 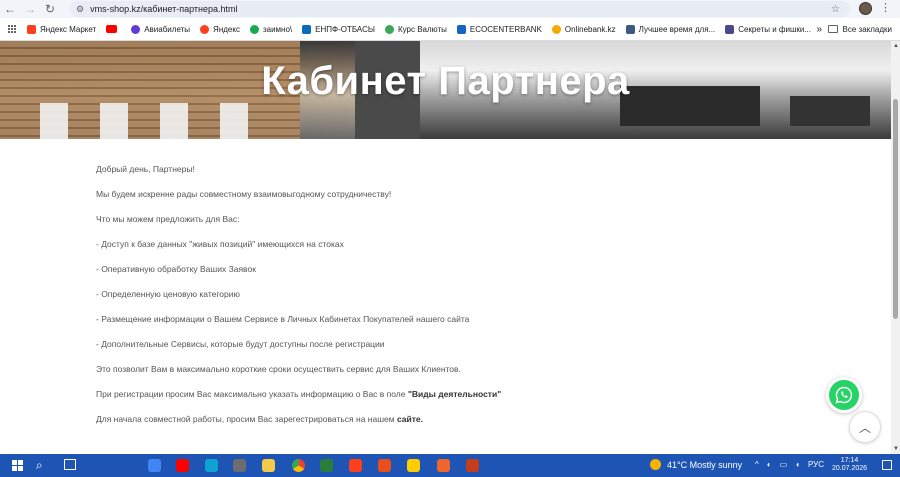 I want to click on clock: 17:14 20.07.2026, so click(x=849, y=465).